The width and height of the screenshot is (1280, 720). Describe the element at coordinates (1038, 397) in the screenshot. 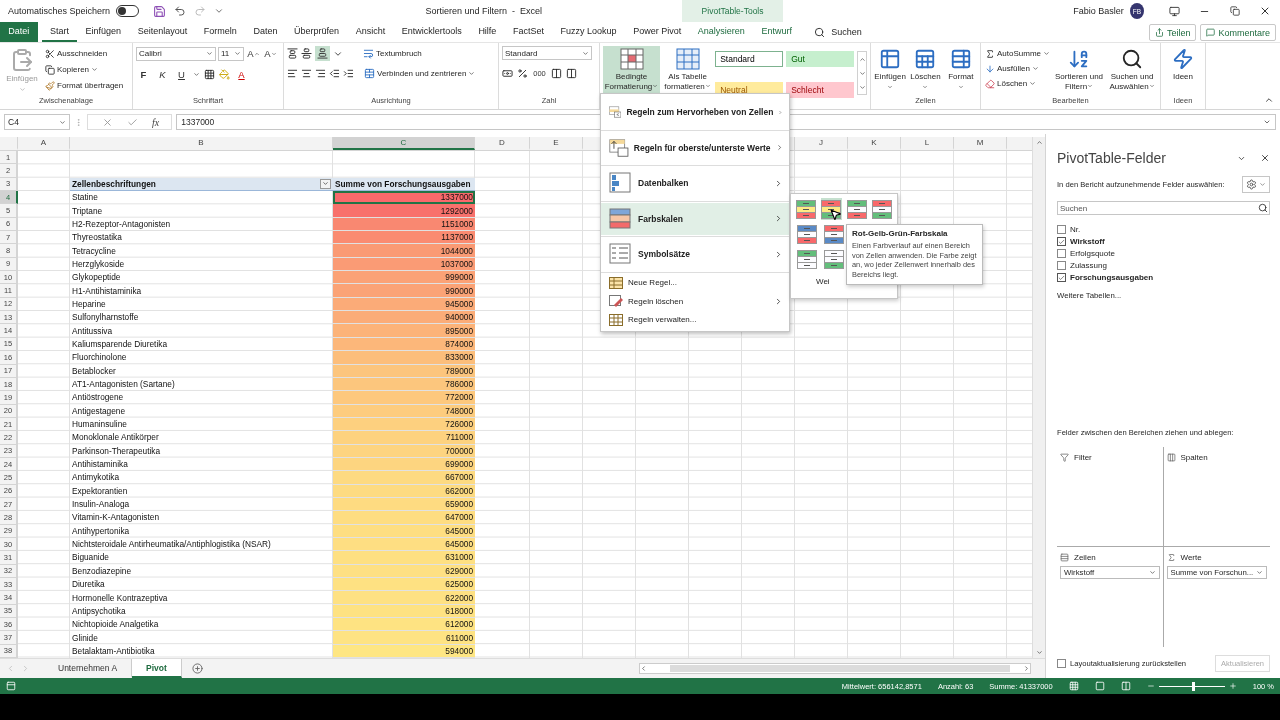

I see `vertical-scrollbar` at that location.